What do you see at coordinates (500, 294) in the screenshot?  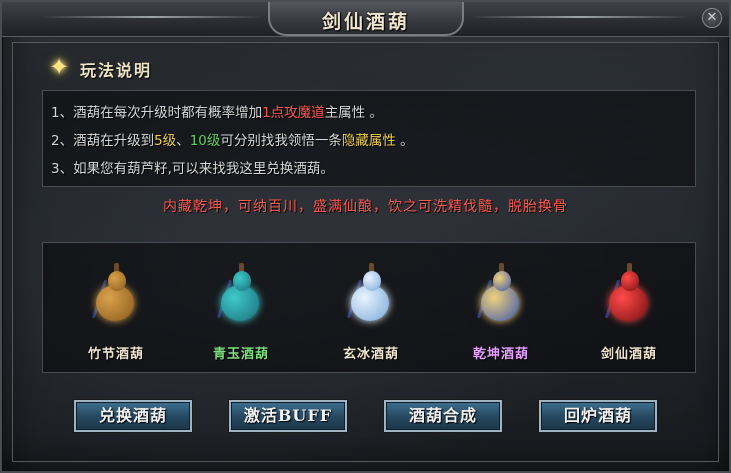 I see `qiankun-gourd-icon` at bounding box center [500, 294].